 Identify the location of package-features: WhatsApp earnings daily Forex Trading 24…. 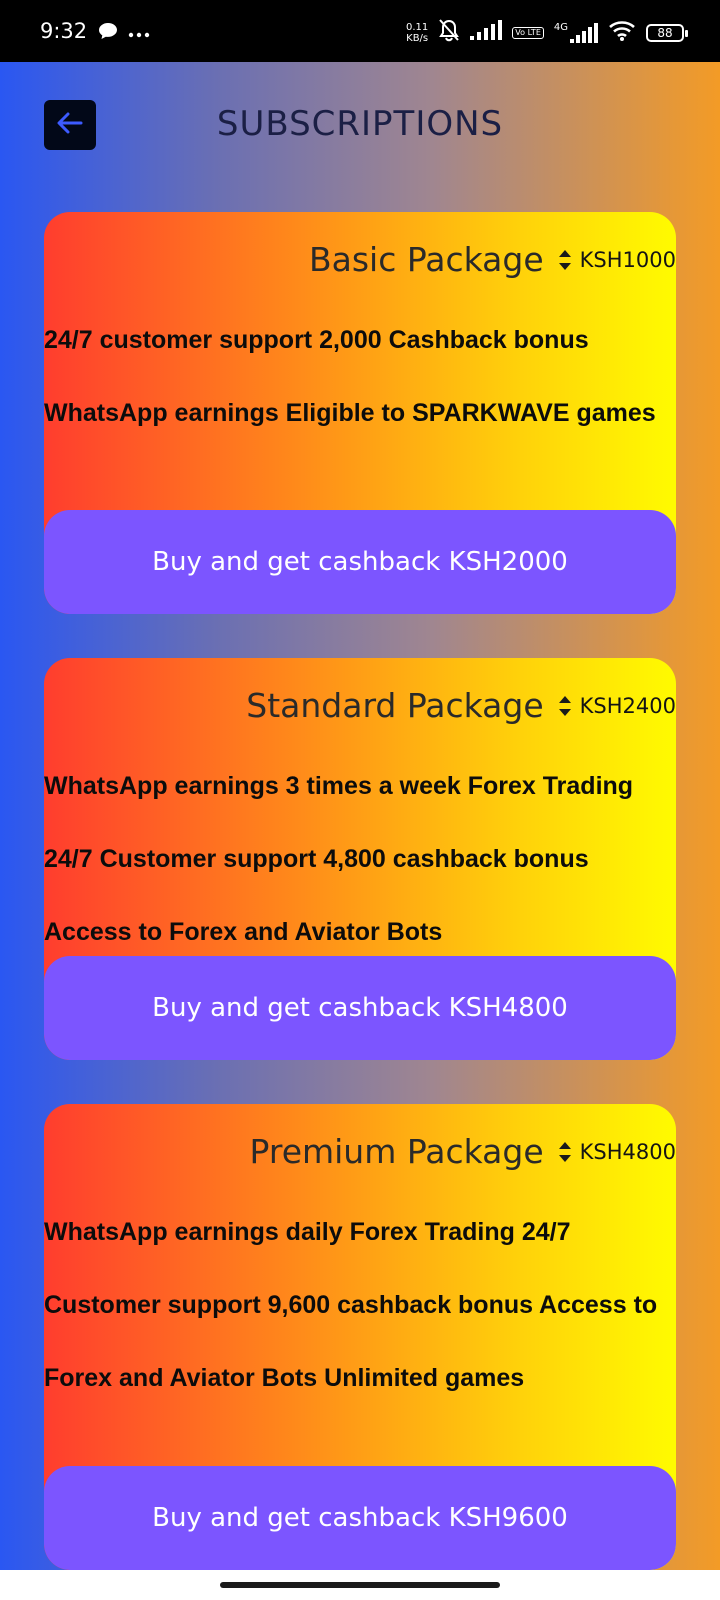
(351, 1305).